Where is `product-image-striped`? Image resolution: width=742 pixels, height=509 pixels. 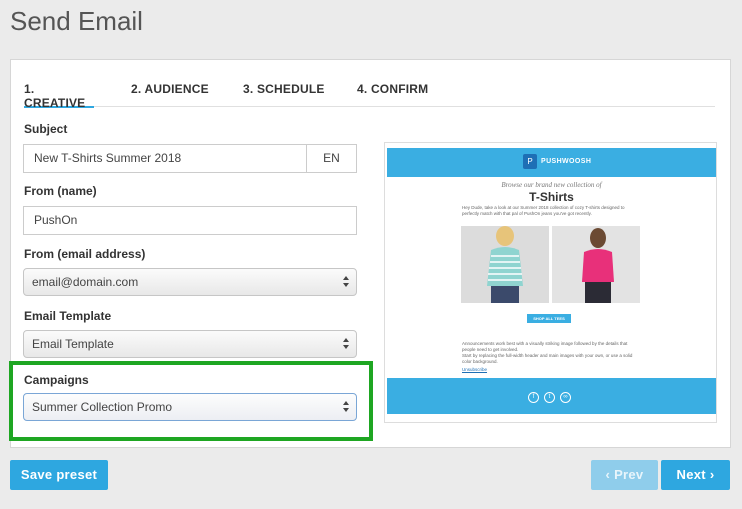 product-image-striped is located at coordinates (505, 264).